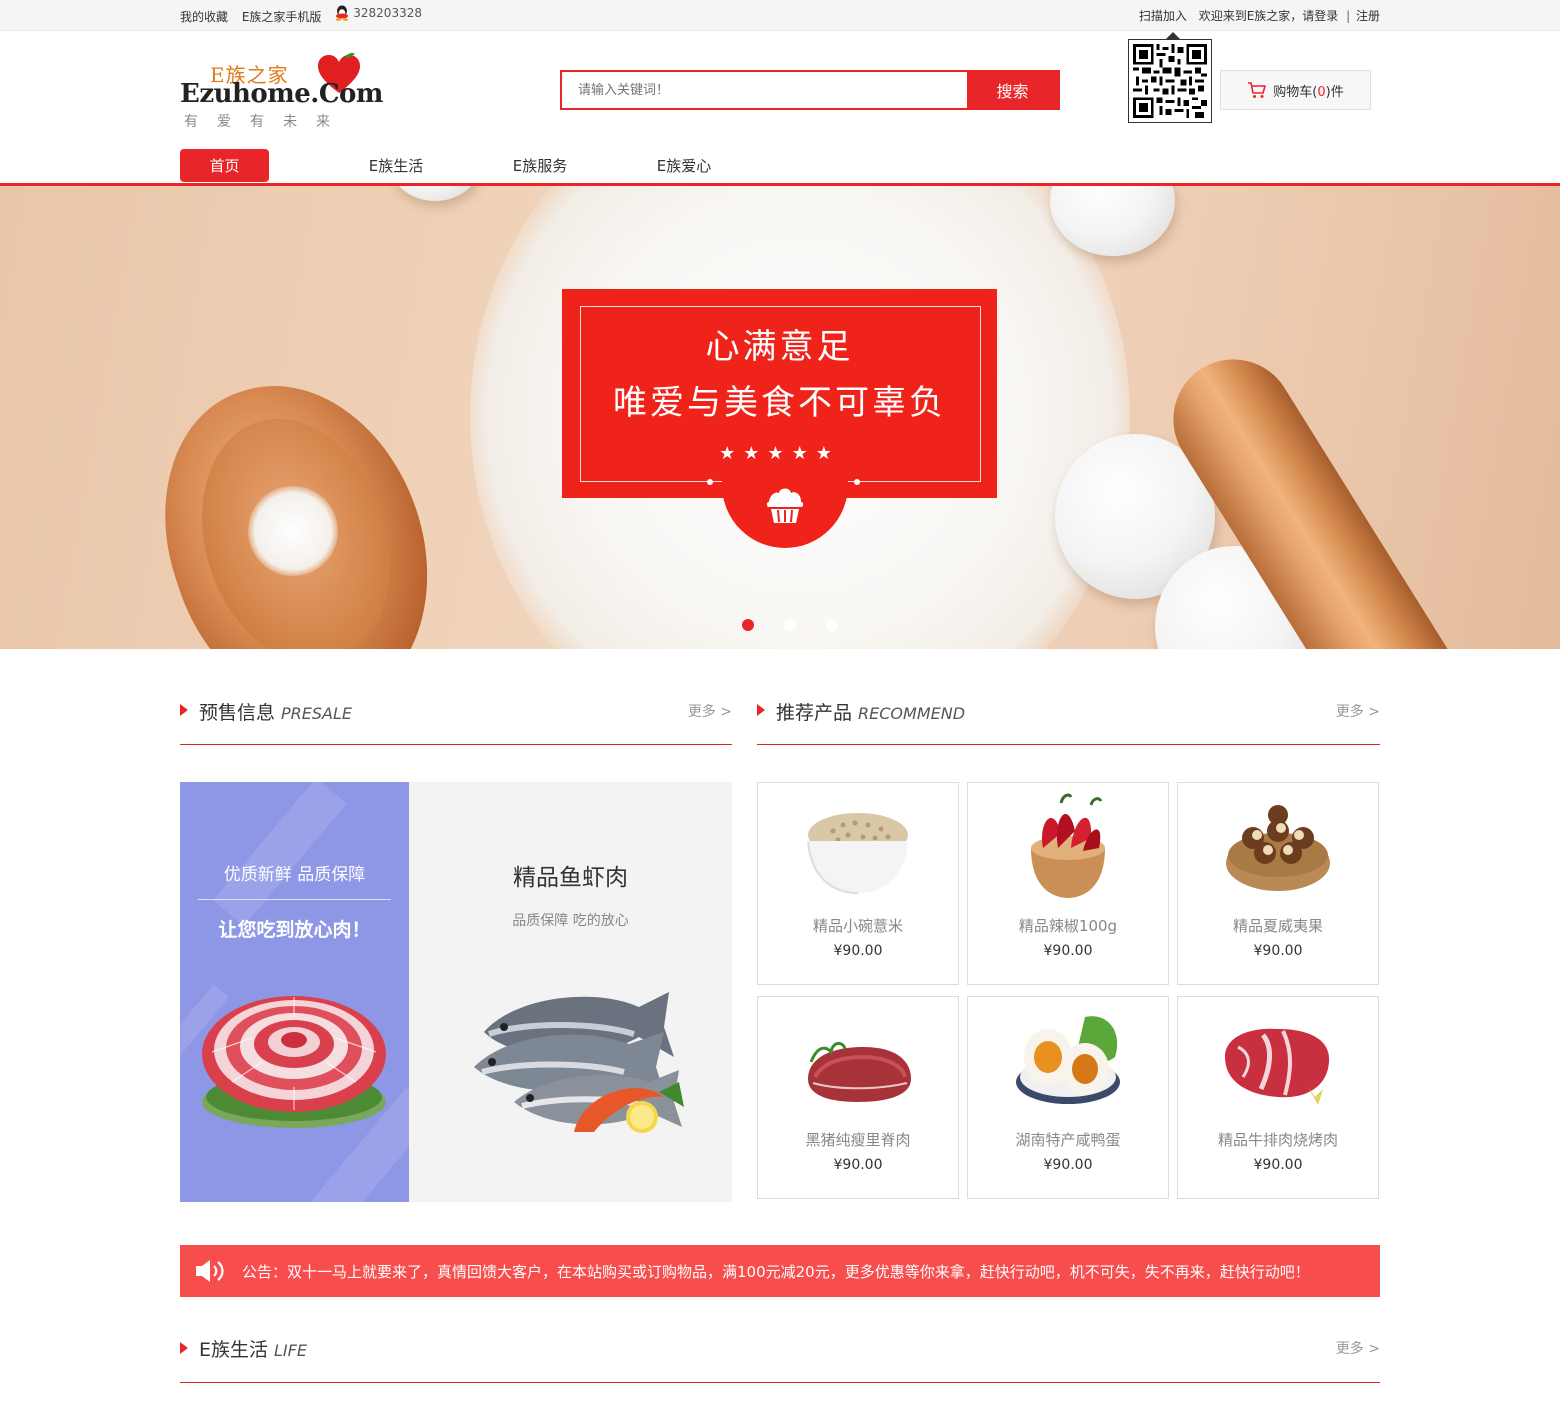 The image size is (1560, 1422). Describe the element at coordinates (1277, 1066) in the screenshot. I see `product-image-steak` at that location.